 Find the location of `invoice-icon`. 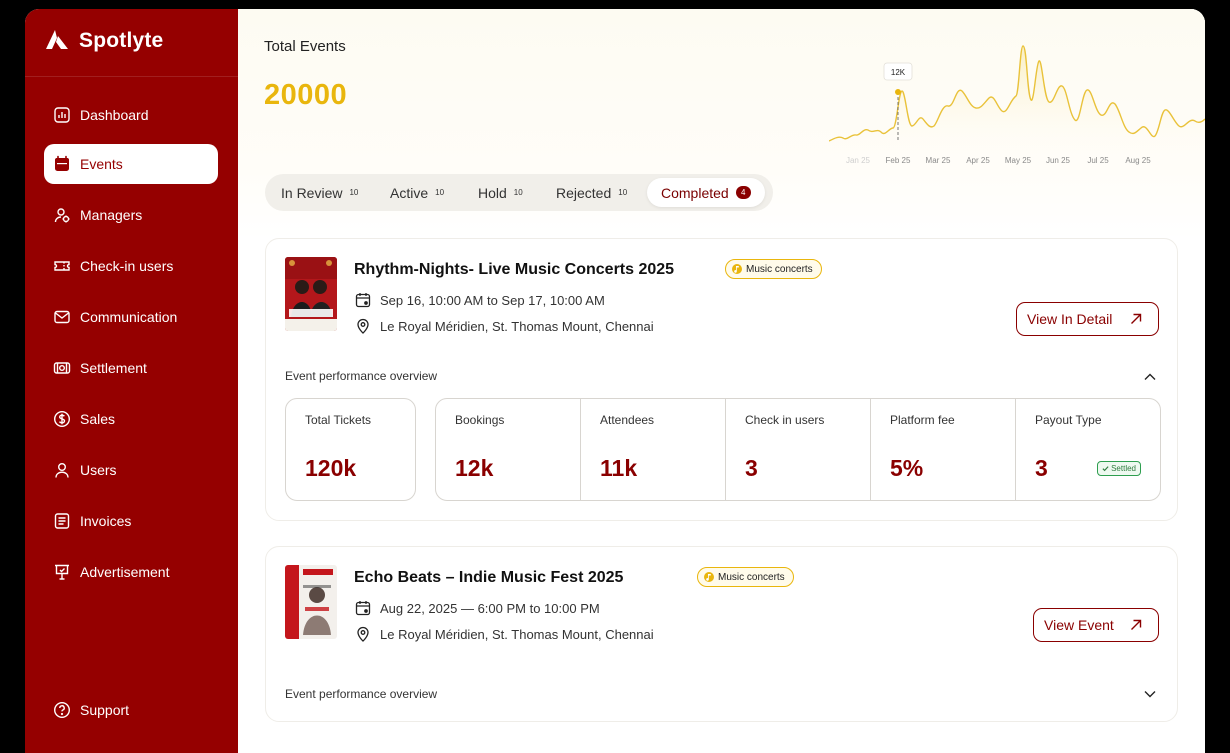

invoice-icon is located at coordinates (62, 521).